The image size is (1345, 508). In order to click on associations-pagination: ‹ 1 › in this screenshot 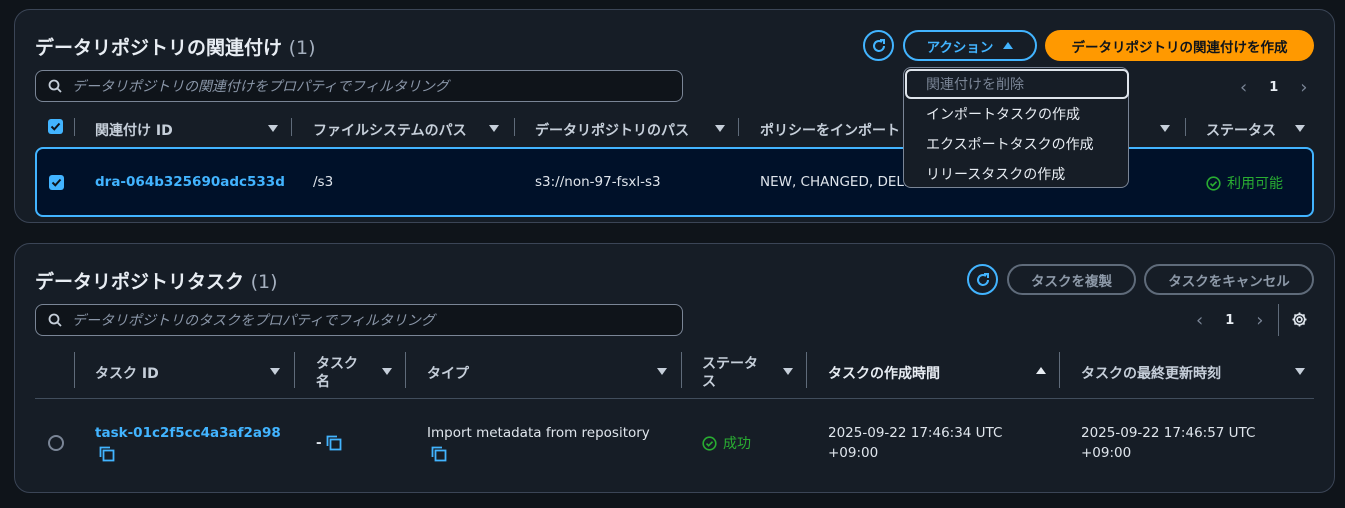, I will do `click(1273, 87)`.